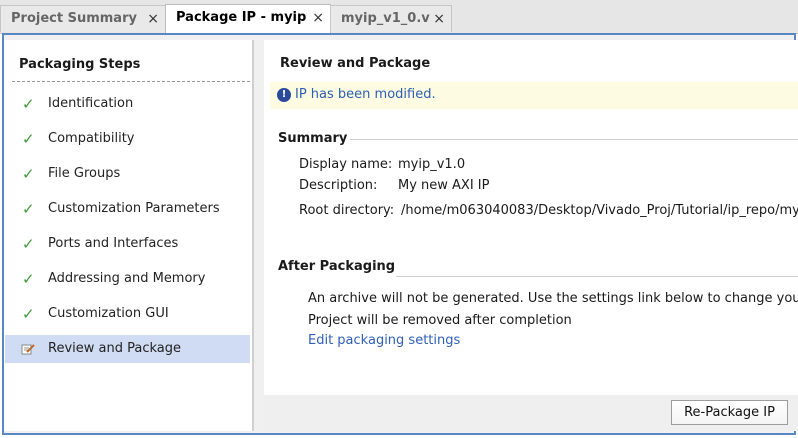  I want to click on tab-package-ip: Package IP - myip ×, so click(248, 19).